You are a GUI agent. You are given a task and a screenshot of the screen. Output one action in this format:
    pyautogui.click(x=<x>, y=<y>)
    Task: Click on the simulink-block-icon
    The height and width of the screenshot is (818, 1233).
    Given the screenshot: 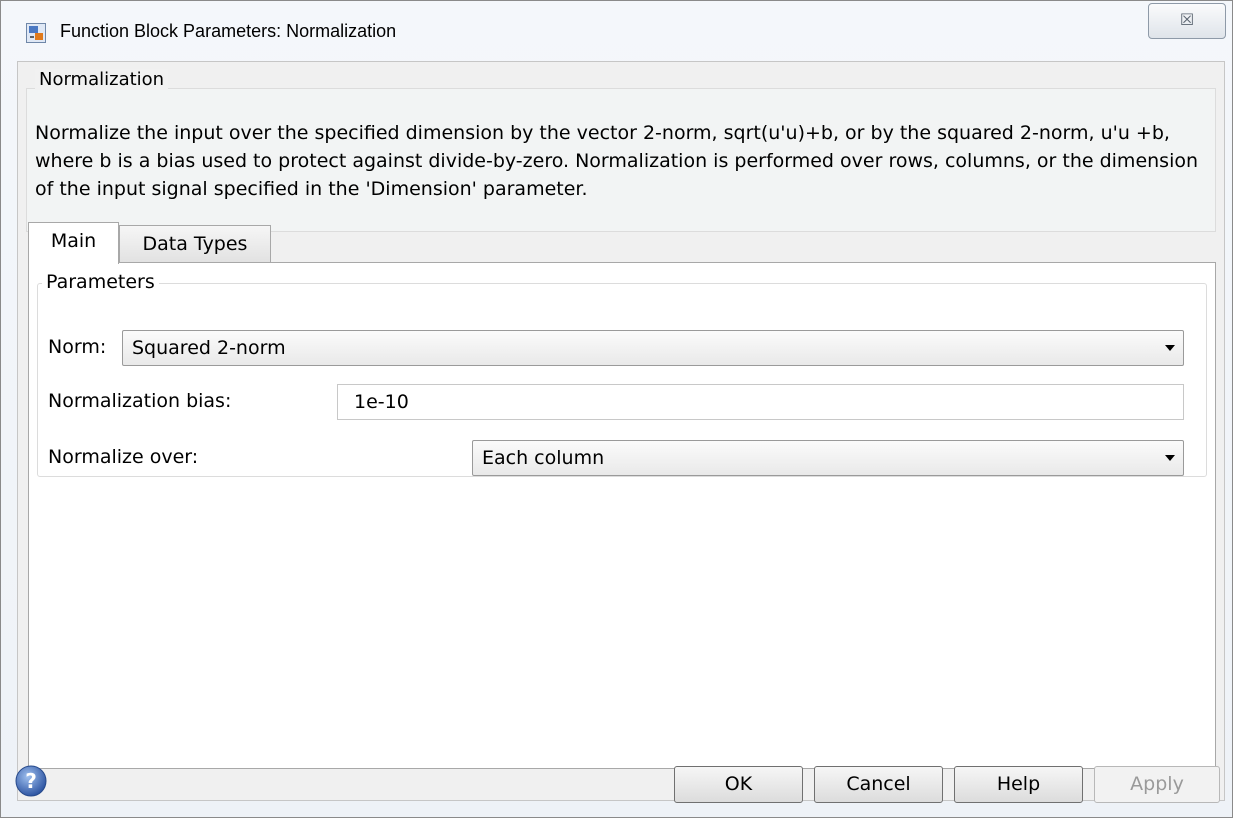 What is the action you would take?
    pyautogui.click(x=36, y=33)
    